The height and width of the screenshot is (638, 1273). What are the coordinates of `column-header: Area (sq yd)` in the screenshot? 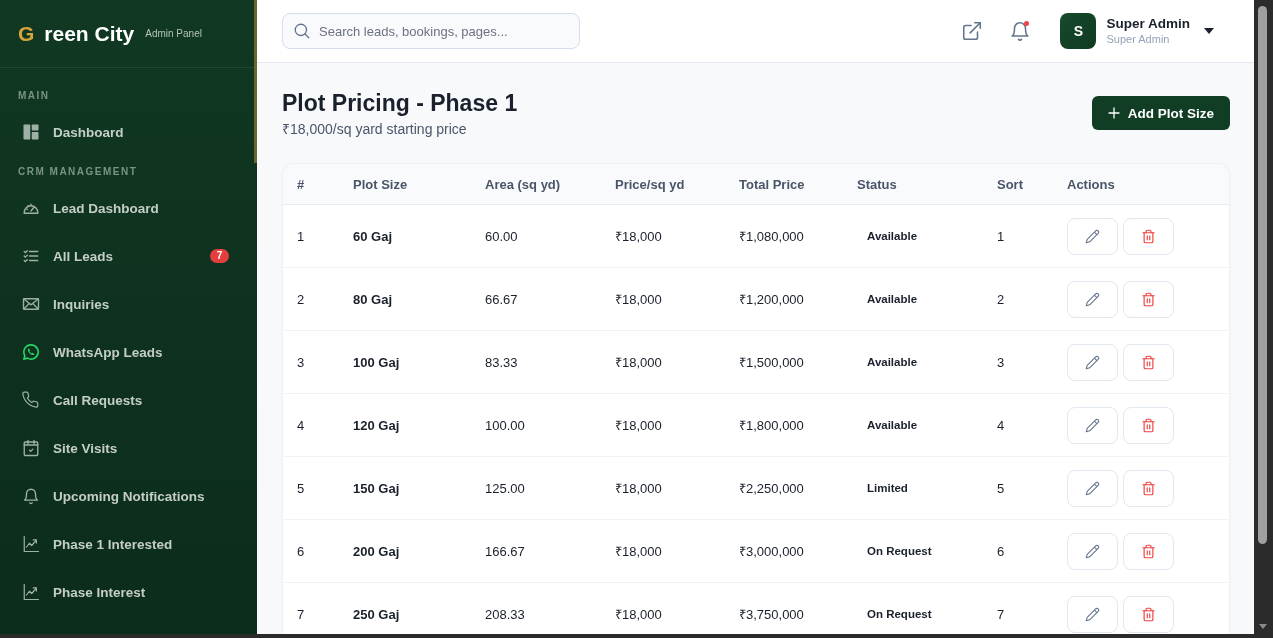 It's located at (523, 184).